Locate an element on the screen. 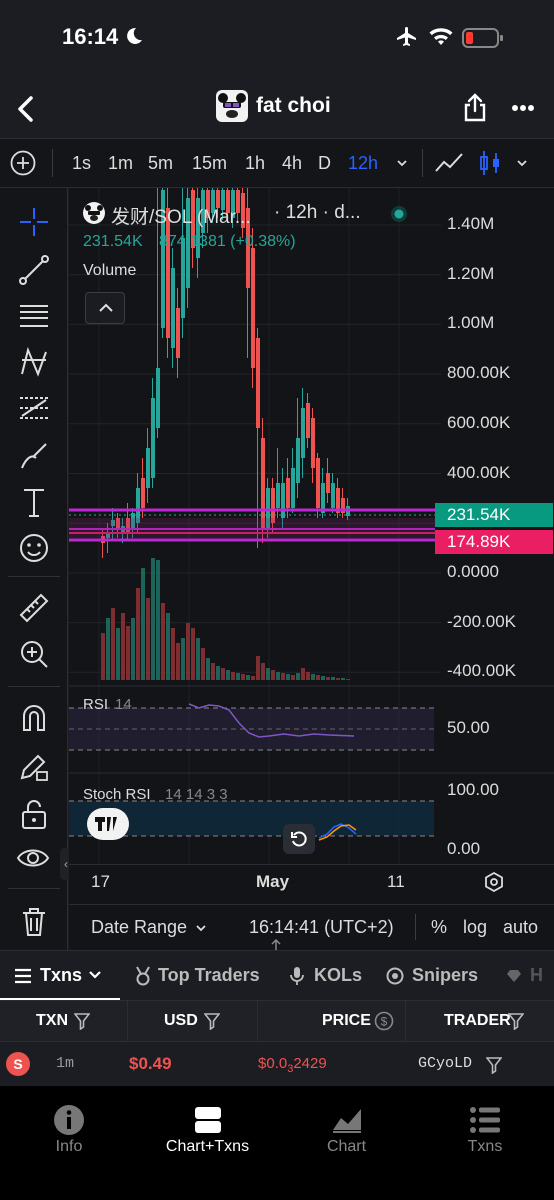  chart-settings-icon is located at coordinates (494, 882).